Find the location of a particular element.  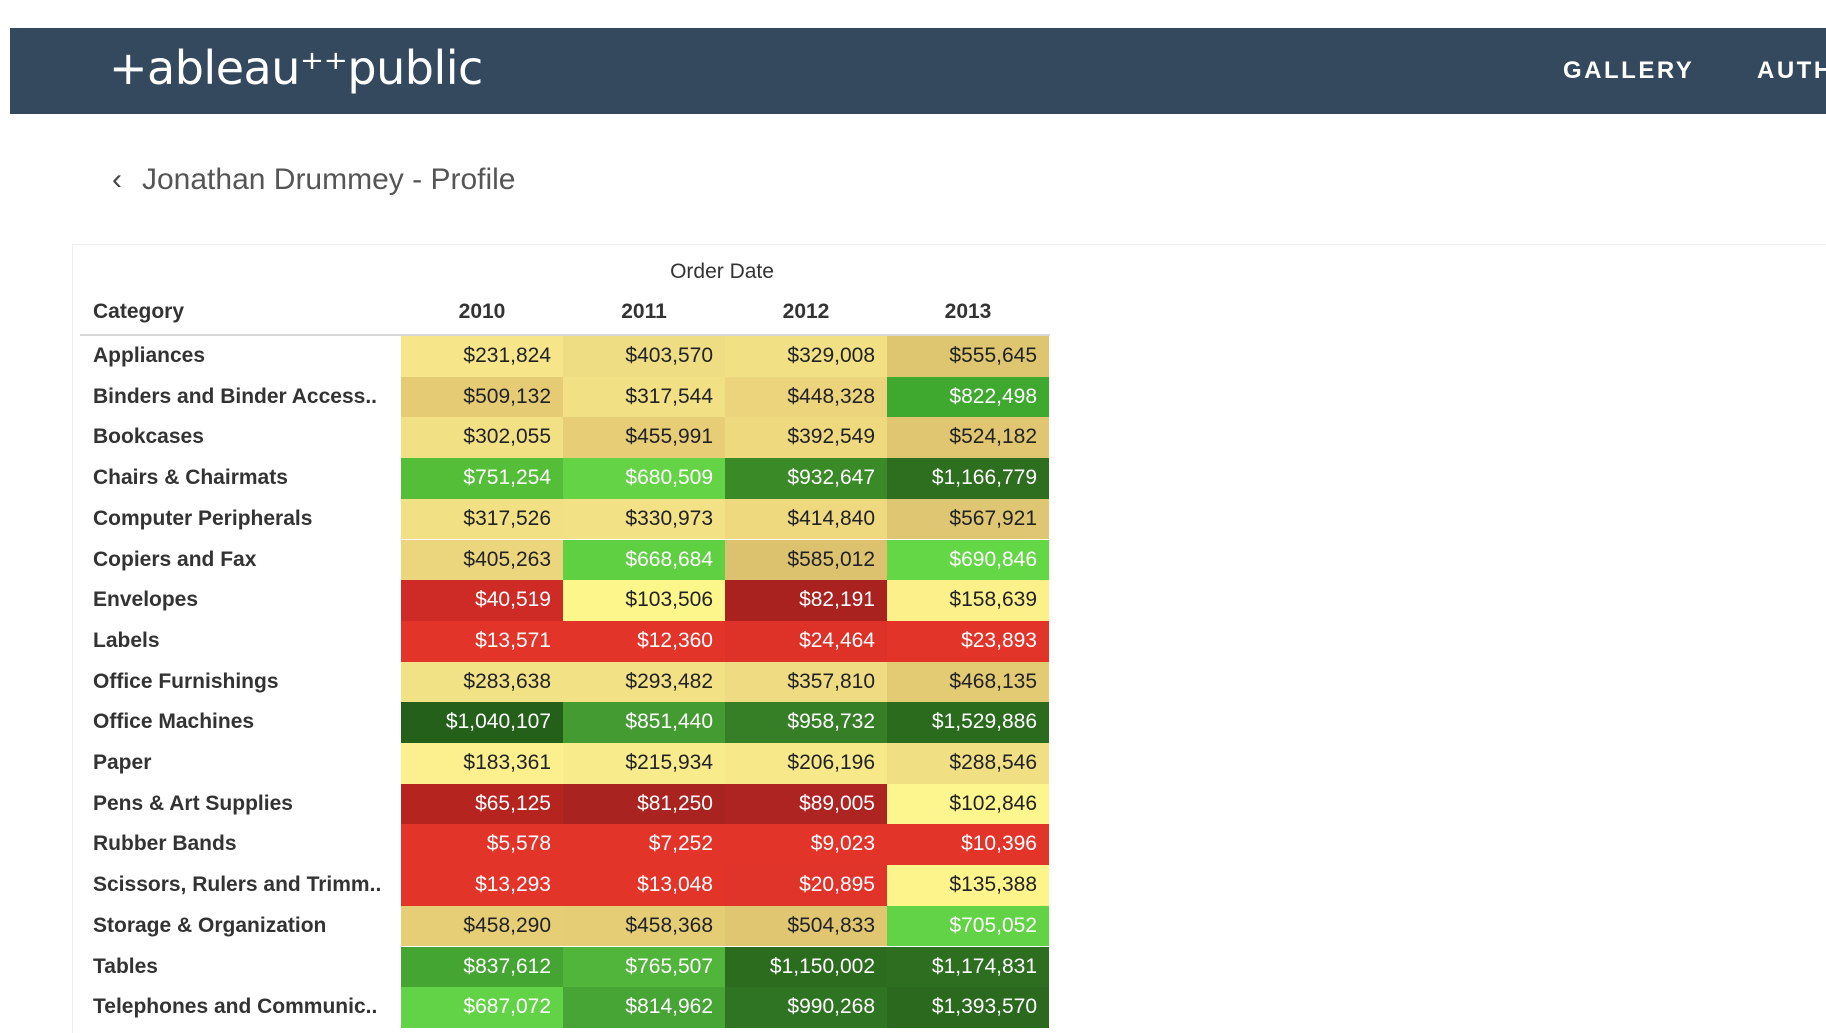

column-header-2010: 2010 is located at coordinates (482, 311).